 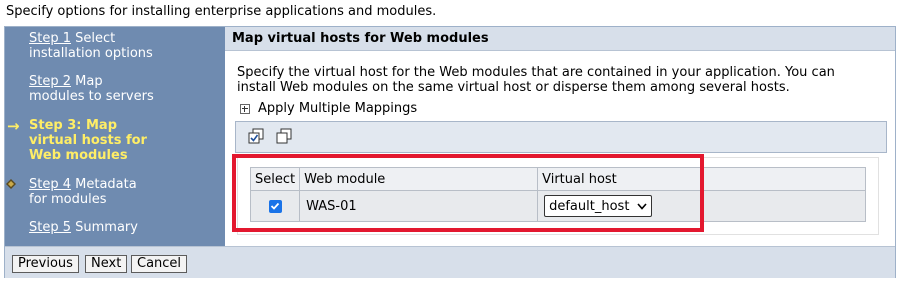 What do you see at coordinates (50, 81) in the screenshot?
I see `step-2-link: Step 2` at bounding box center [50, 81].